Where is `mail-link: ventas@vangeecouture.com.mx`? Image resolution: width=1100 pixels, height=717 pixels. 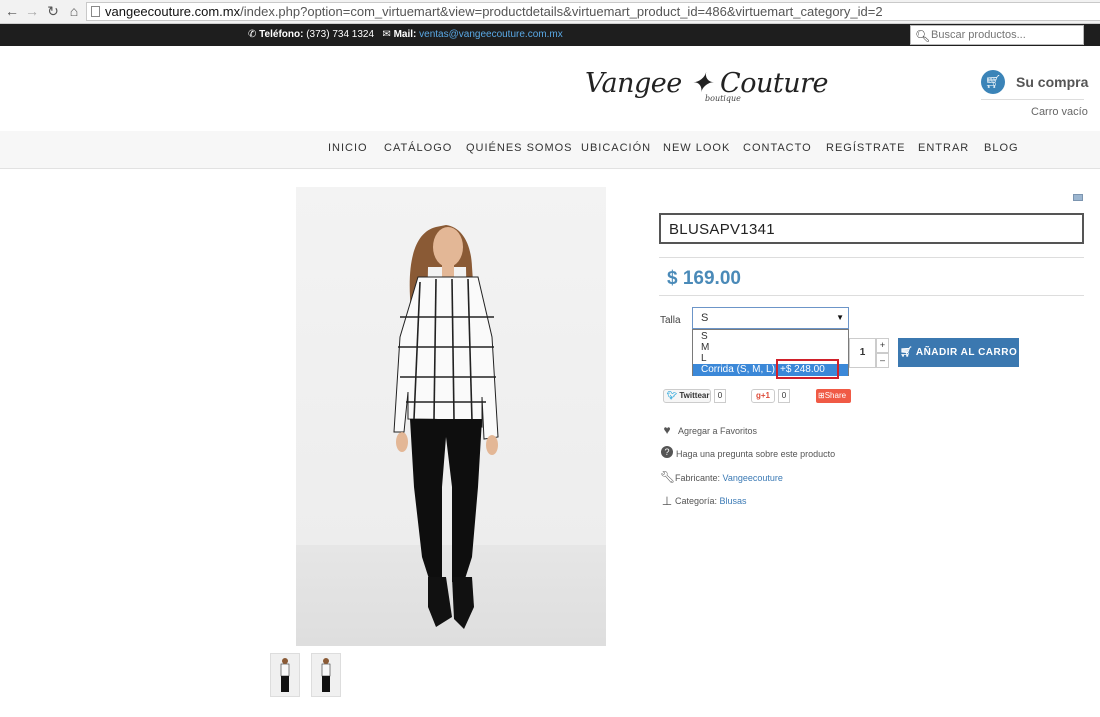 mail-link: ventas@vangeecouture.com.mx is located at coordinates (491, 34).